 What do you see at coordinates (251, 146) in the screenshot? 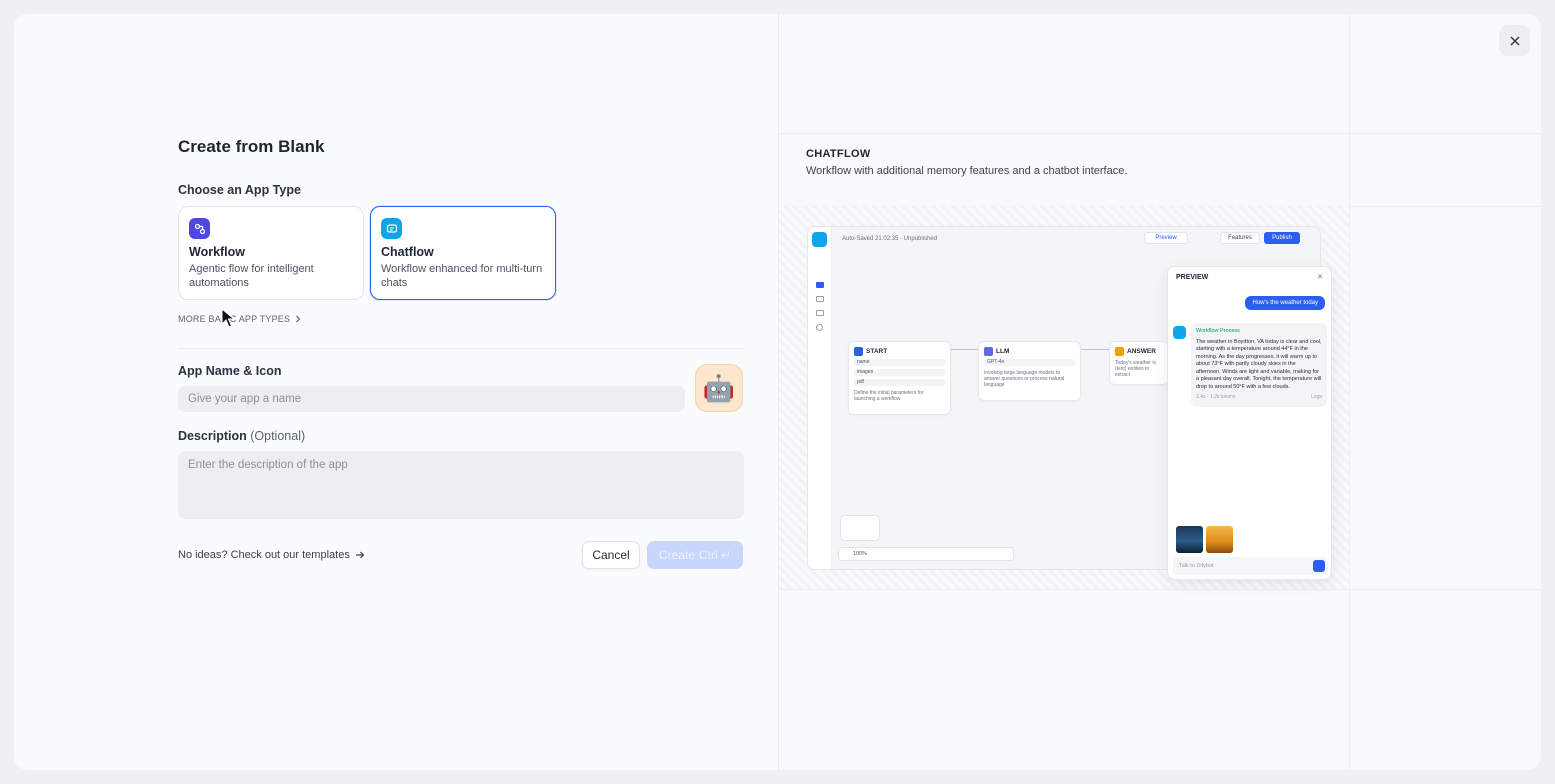
I see `dialog-title: Create from Blank` at bounding box center [251, 146].